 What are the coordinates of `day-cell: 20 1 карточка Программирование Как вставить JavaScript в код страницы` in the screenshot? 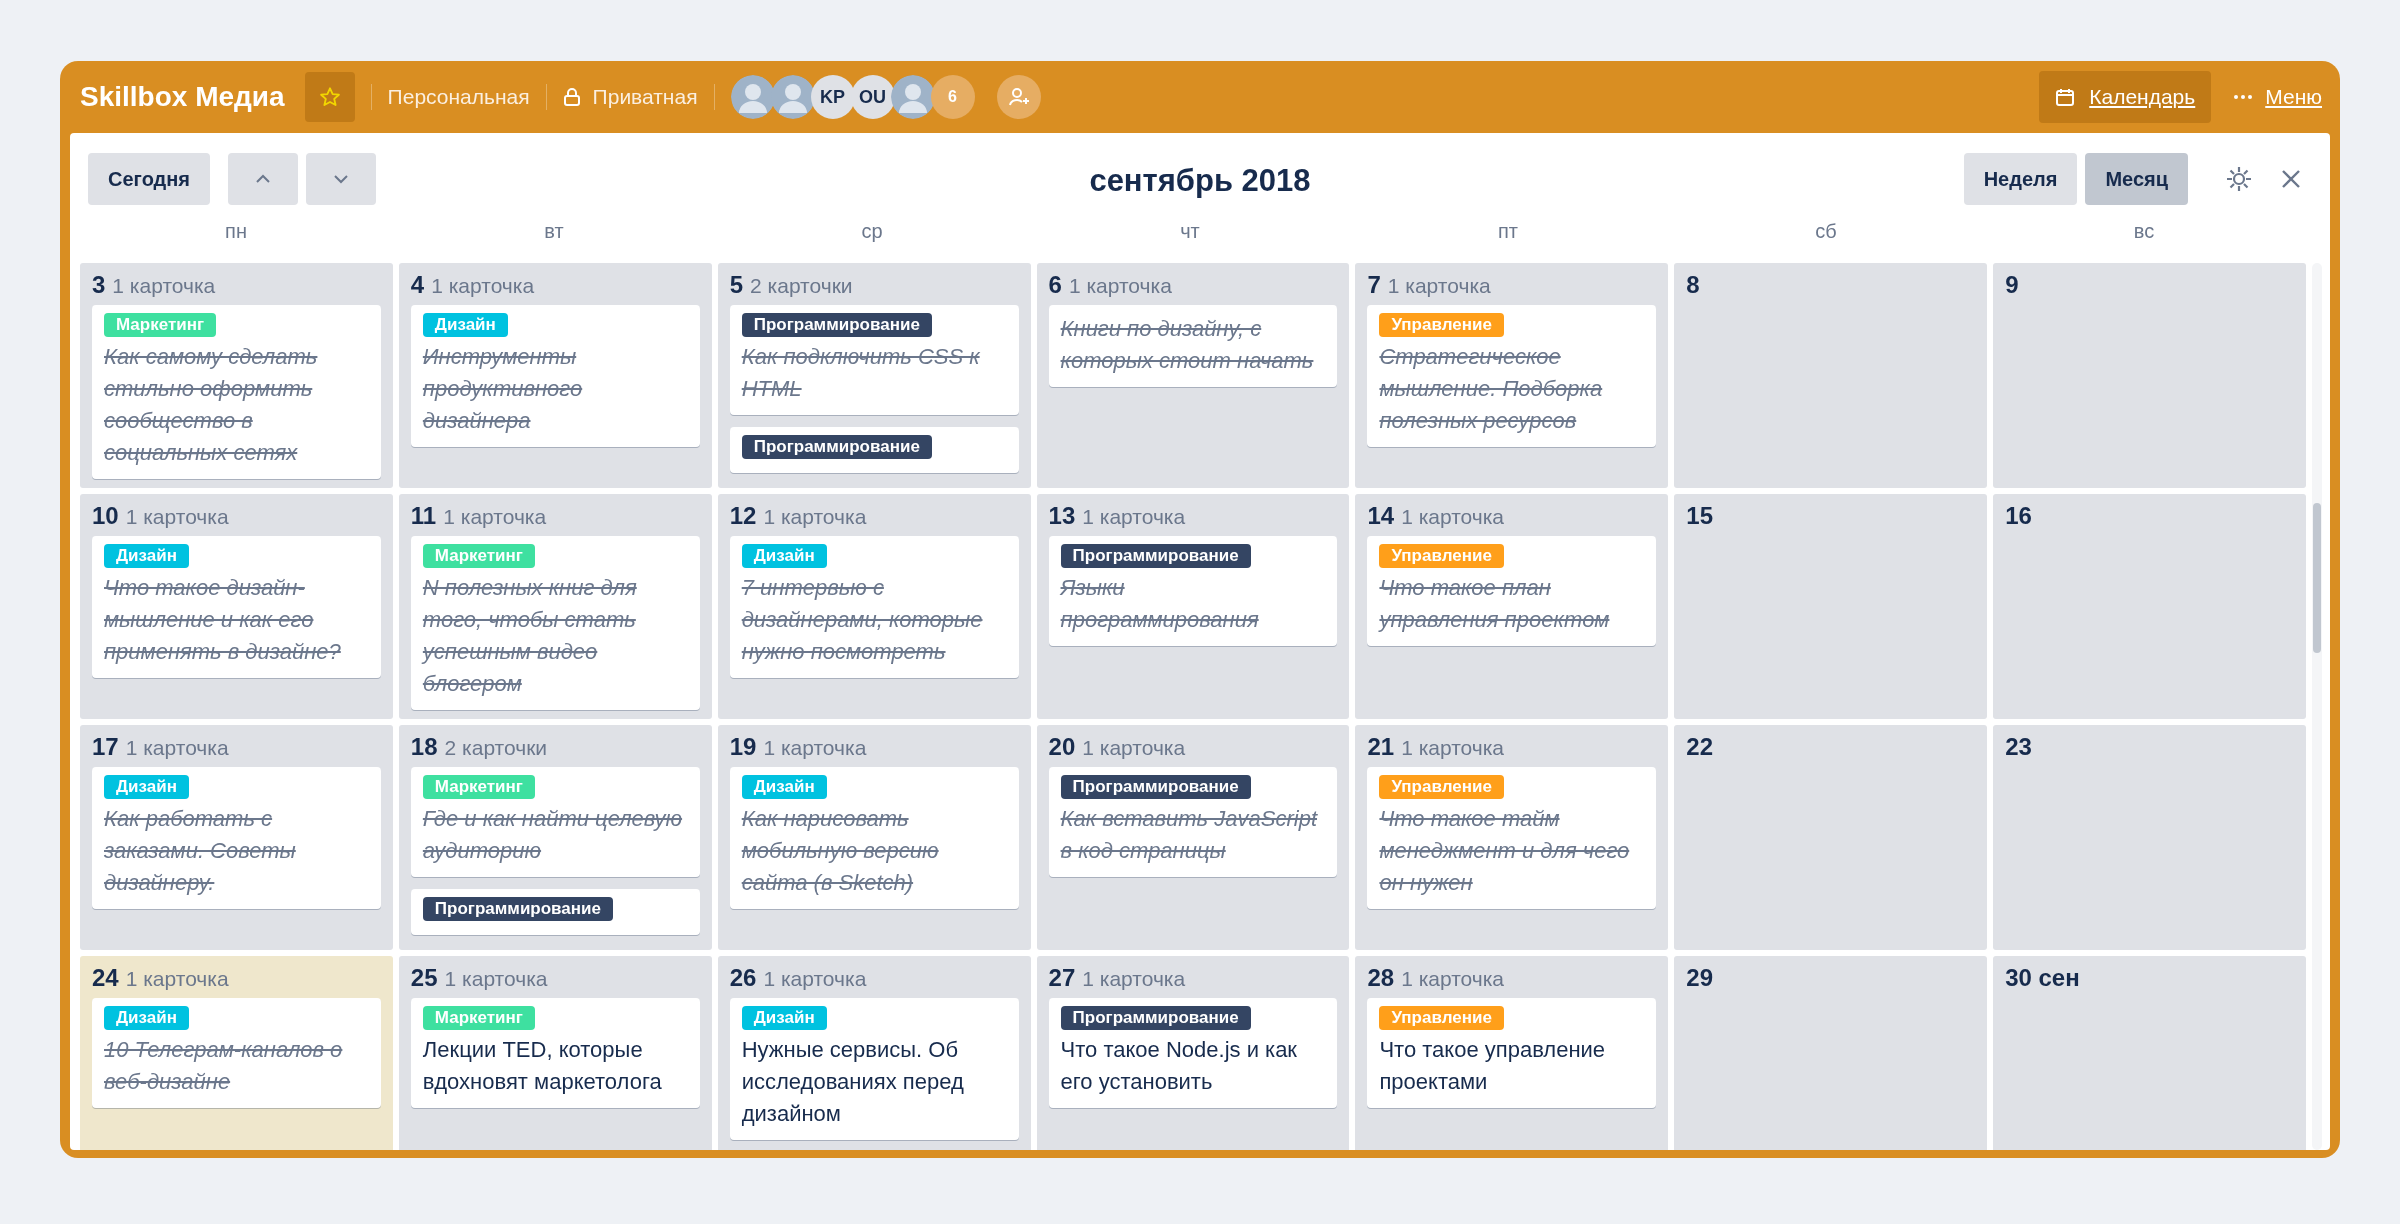 It's located at (1193, 837).